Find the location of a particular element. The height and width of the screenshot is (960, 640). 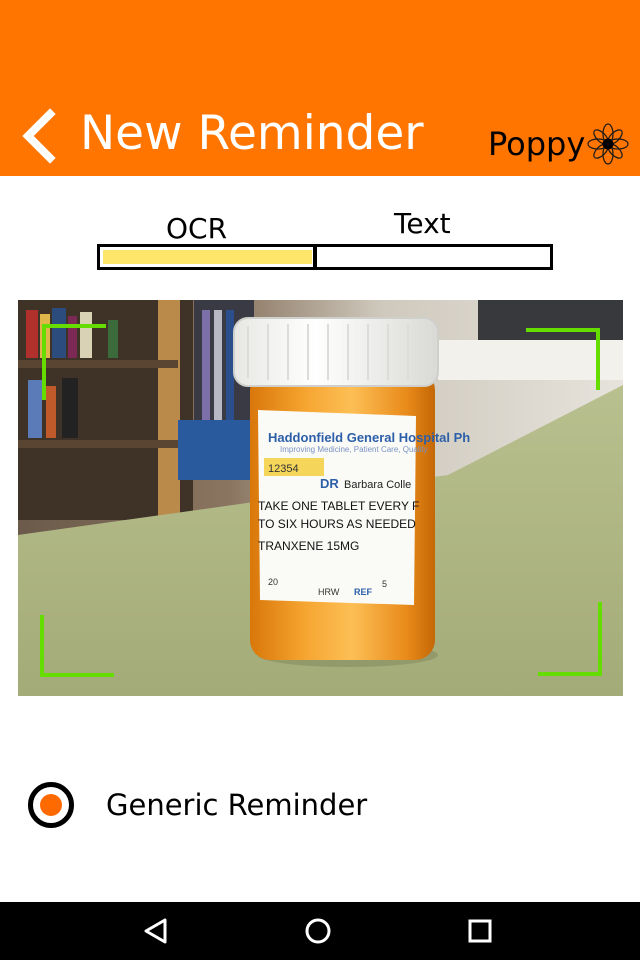

nav-home-button is located at coordinates (318, 931).